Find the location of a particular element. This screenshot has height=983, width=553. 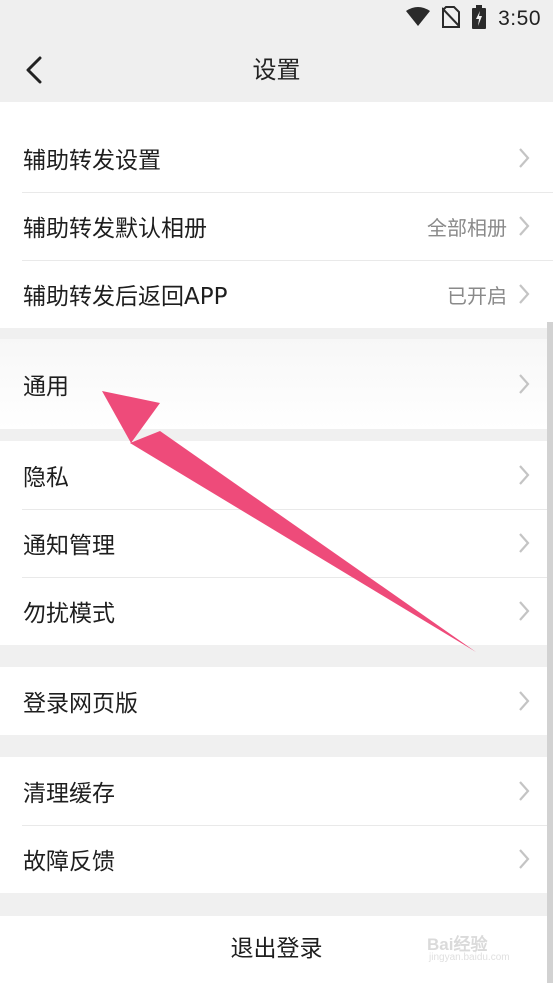

chevron-left-icon is located at coordinates (34, 70).